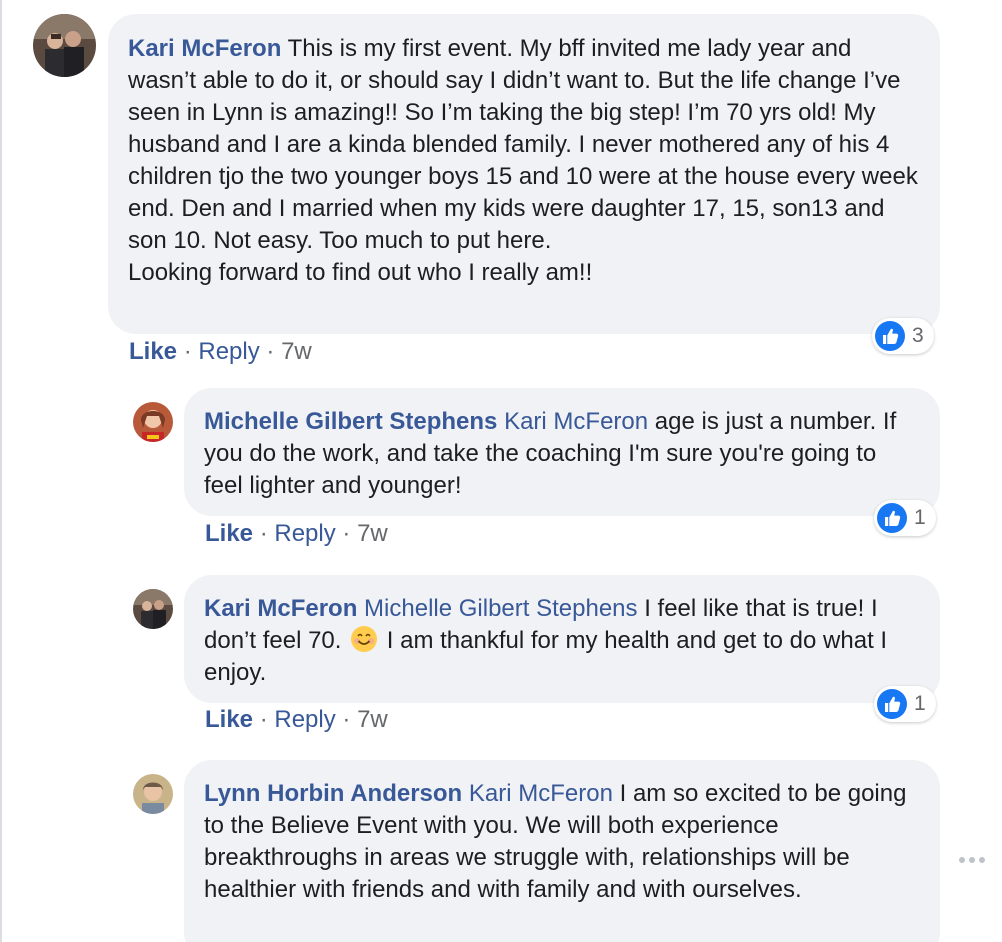 The image size is (1002, 942). I want to click on more-options-icon, so click(972, 860).